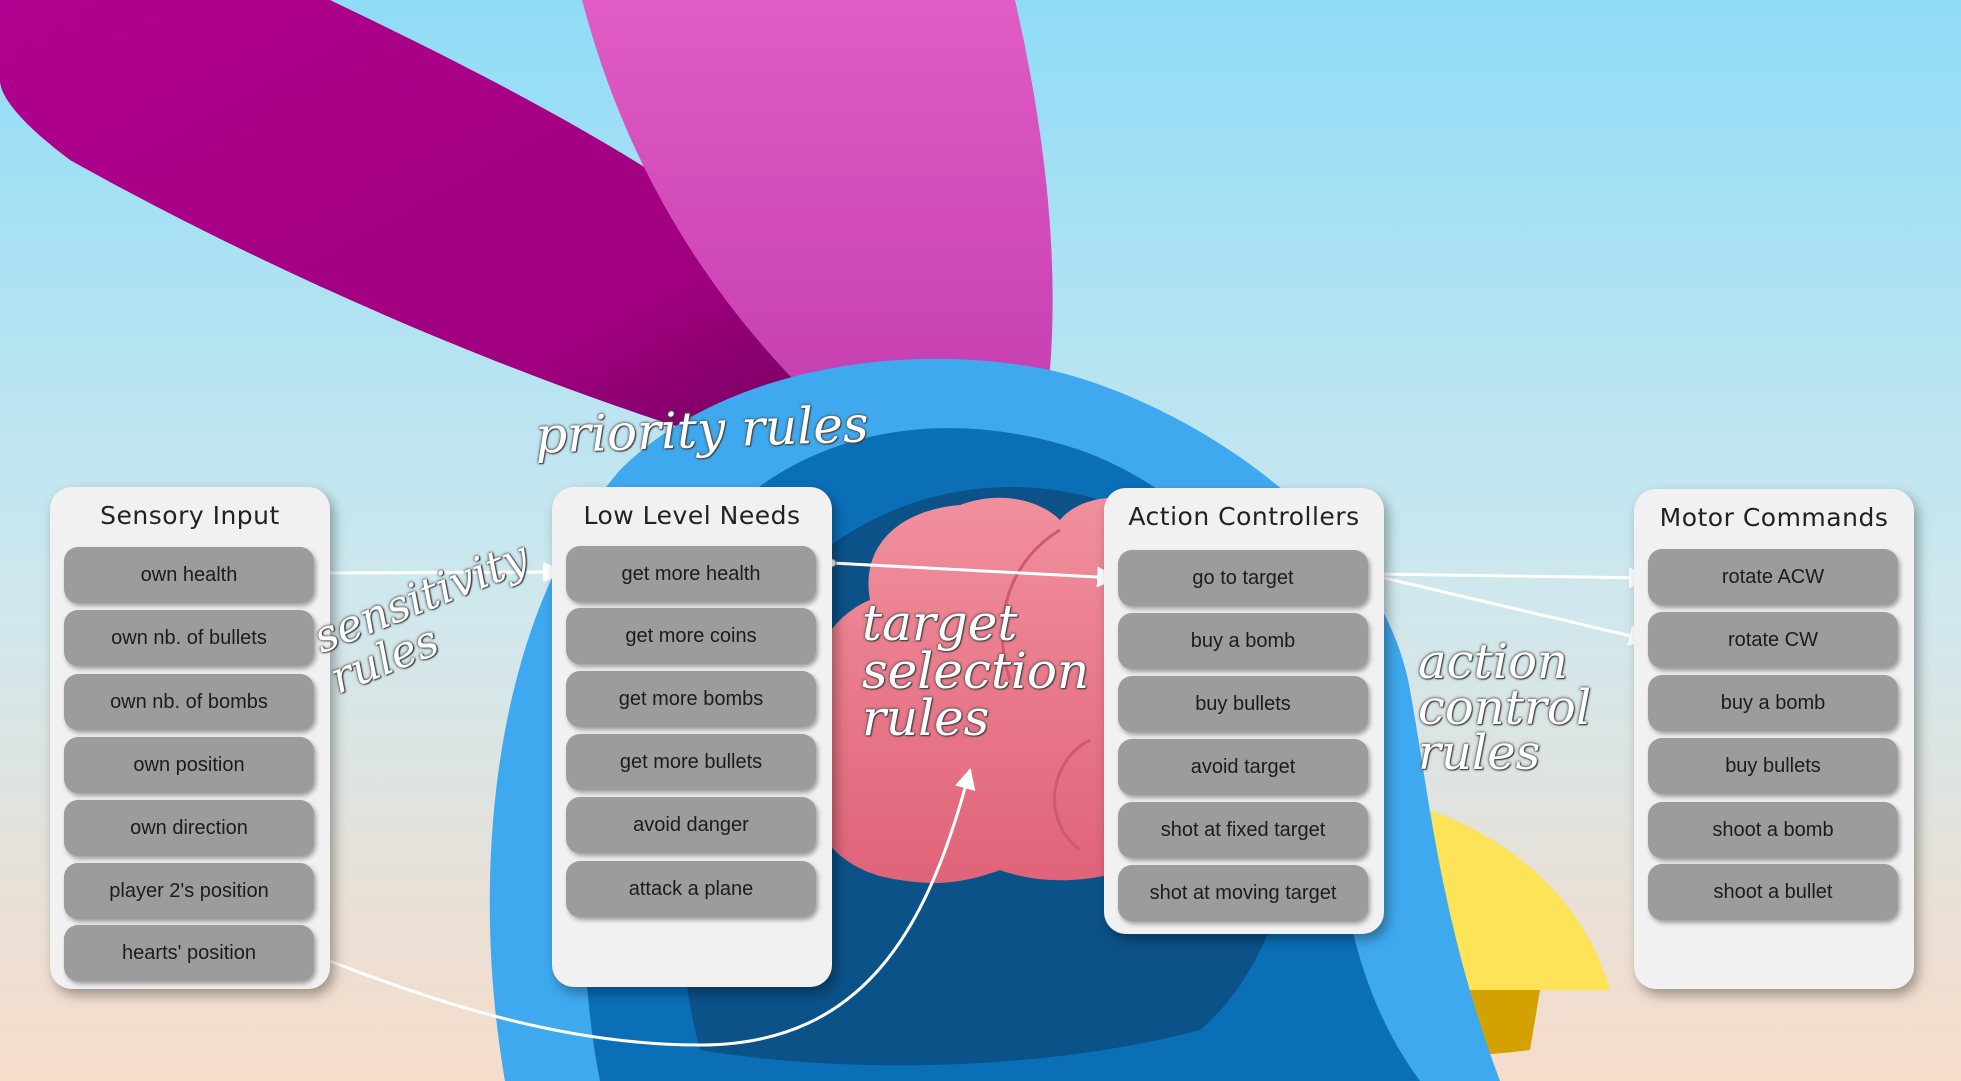 Image resolution: width=1961 pixels, height=1081 pixels. I want to click on motor-item-shoot-bomb: shoot a bomb, so click(1773, 830).